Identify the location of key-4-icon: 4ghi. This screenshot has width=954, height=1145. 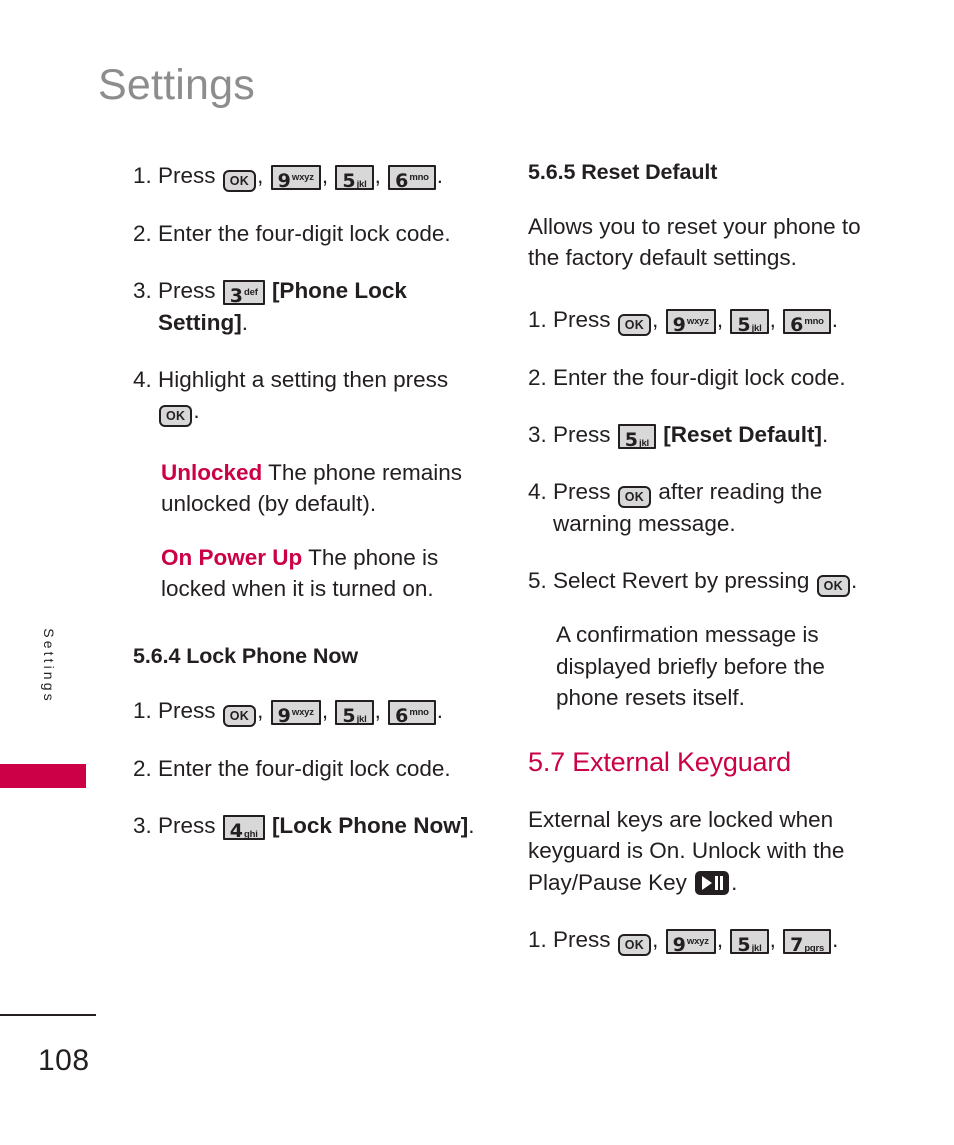
(243, 828).